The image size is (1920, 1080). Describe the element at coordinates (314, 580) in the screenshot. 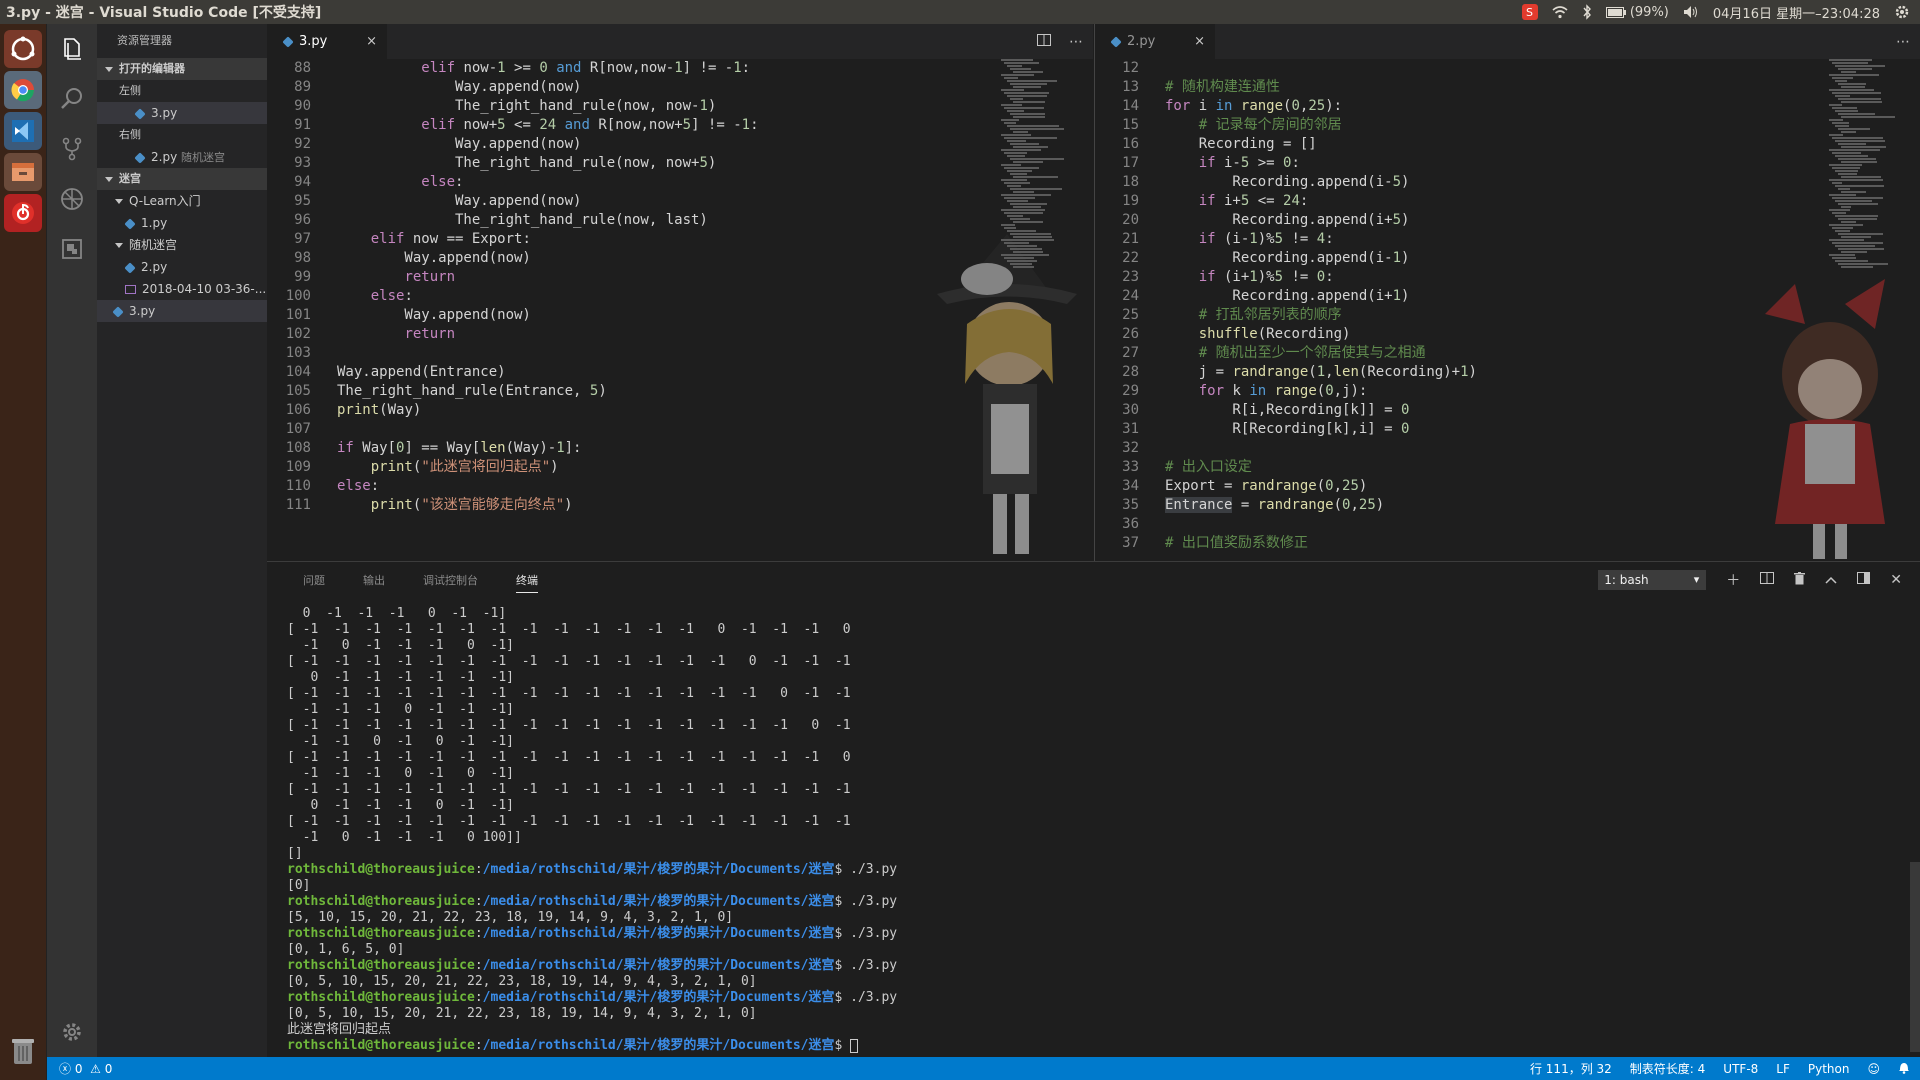

I see `tab-problems: 问题` at that location.